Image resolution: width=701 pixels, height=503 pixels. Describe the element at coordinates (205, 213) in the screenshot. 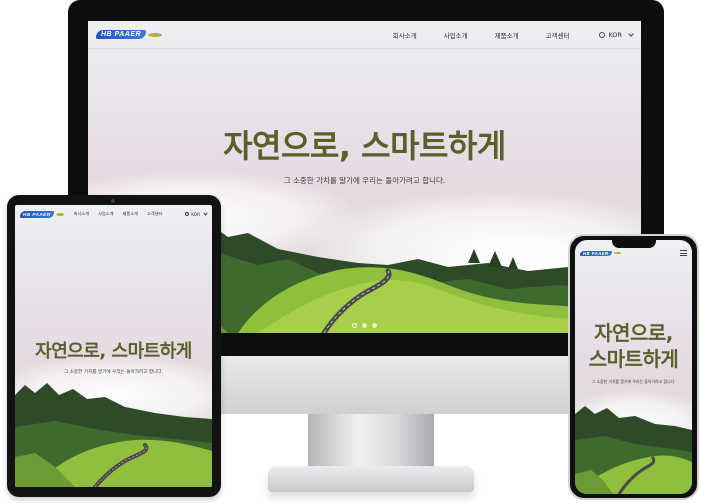

I see `tablet-chevron-down-icon` at that location.